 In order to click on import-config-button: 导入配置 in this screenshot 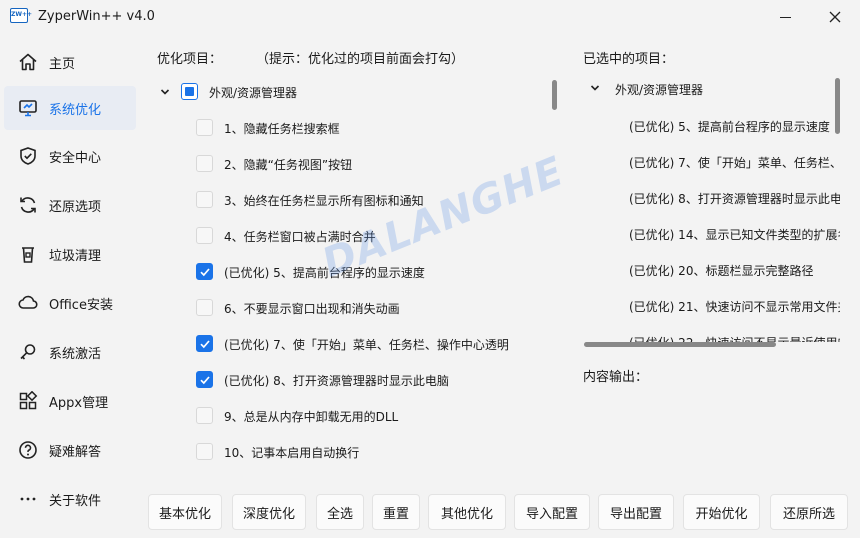, I will do `click(552, 512)`.